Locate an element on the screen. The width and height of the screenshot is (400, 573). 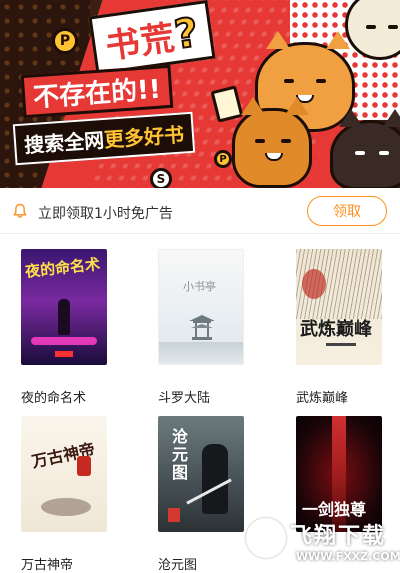
bubble-icon: S is located at coordinates (161, 178).